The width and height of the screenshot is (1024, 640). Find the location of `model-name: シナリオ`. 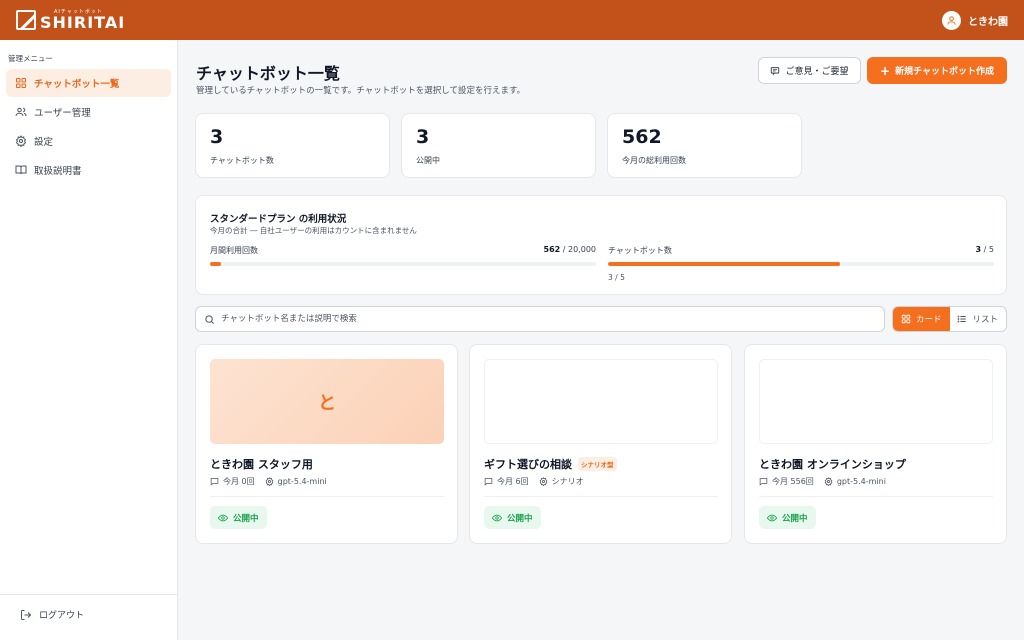

model-name: シナリオ is located at coordinates (567, 481).